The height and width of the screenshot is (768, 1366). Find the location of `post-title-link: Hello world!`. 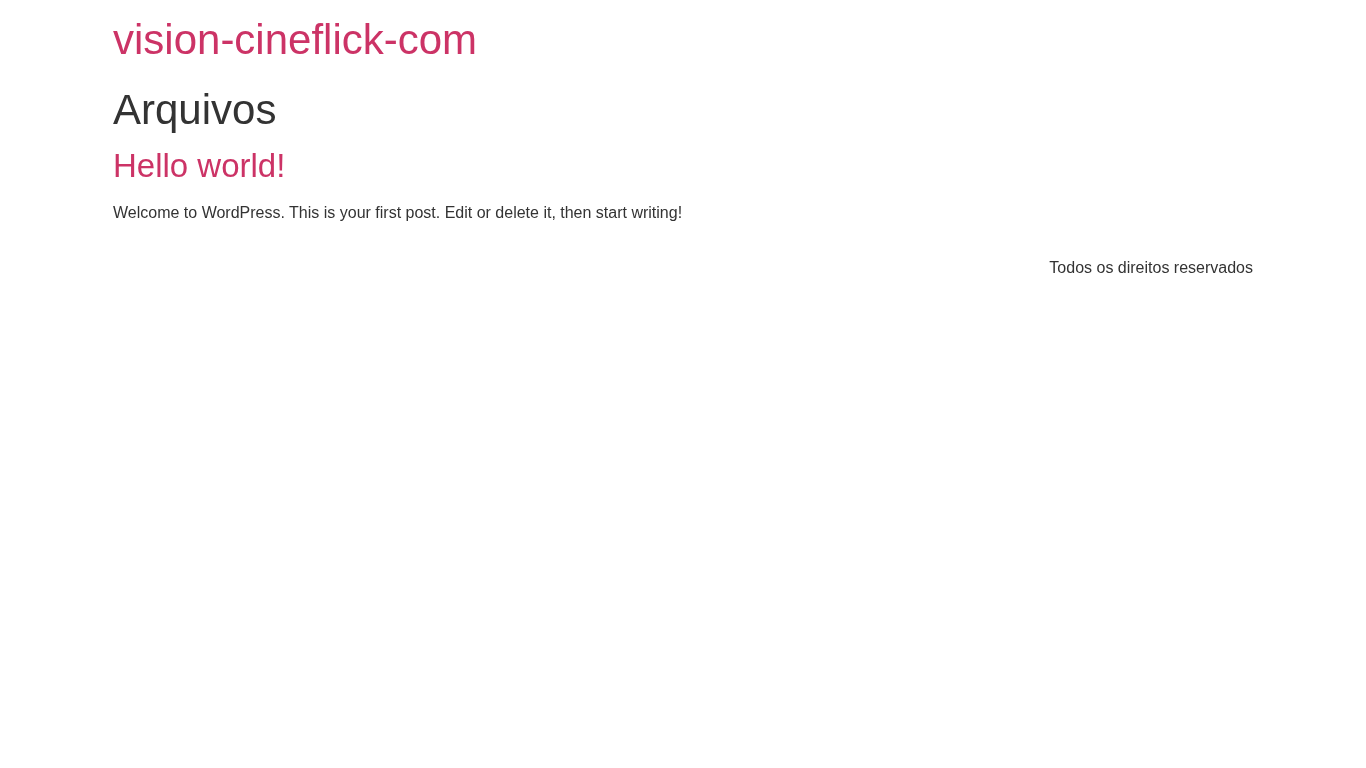

post-title-link: Hello world! is located at coordinates (199, 166).